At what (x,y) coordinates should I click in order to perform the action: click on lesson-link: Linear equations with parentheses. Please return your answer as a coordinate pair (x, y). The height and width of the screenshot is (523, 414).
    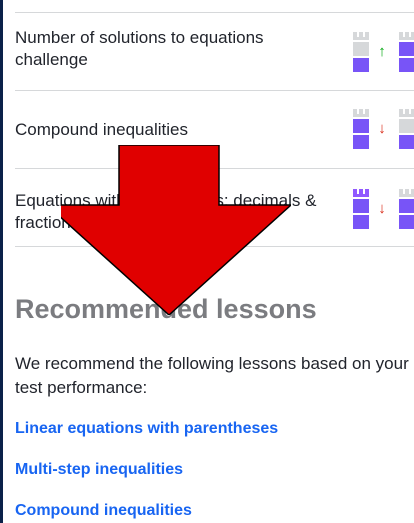
    Looking at the image, I should click on (146, 429).